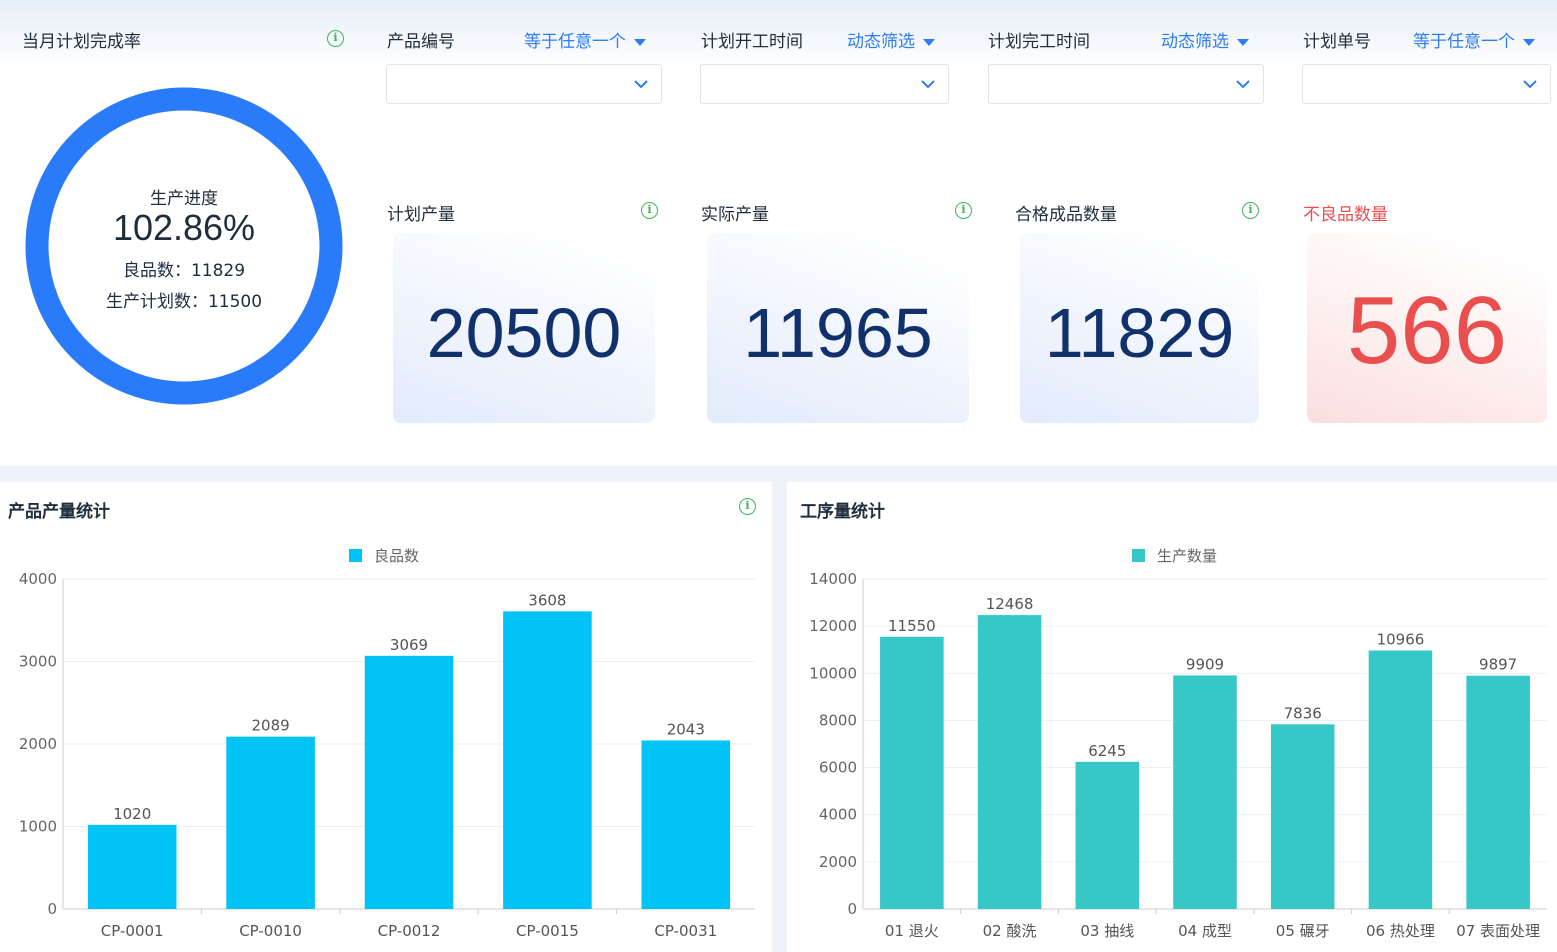 The image size is (1557, 952). I want to click on filter-label-plan-number: 计划单号, so click(1337, 42).